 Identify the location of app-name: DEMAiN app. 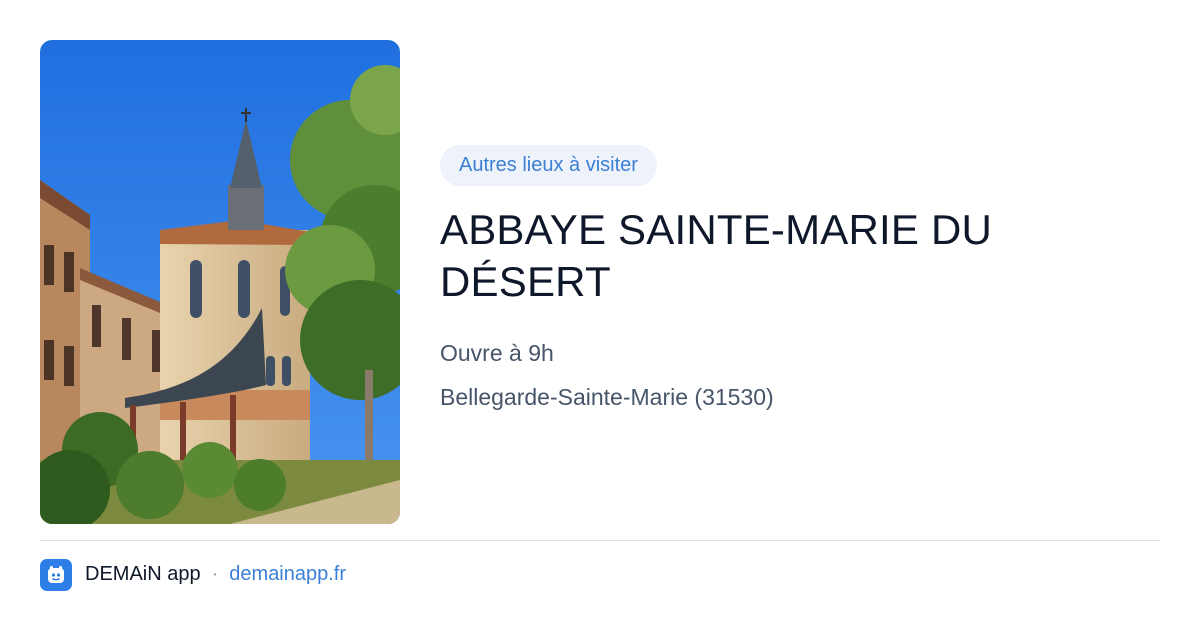
(143, 574).